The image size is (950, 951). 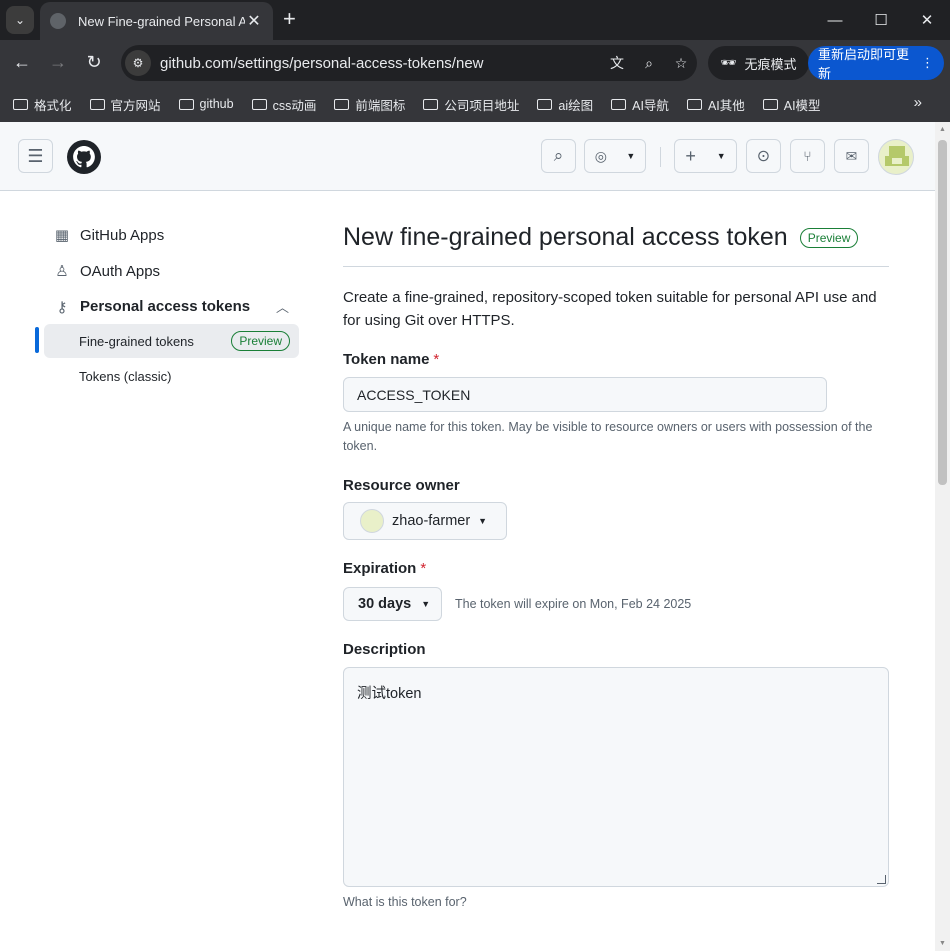 I want to click on reload-icon: ↻, so click(x=94, y=62).